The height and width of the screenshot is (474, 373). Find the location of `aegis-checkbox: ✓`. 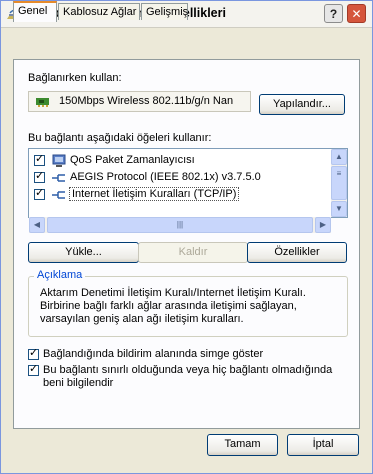

aegis-checkbox: ✓ is located at coordinates (39, 176).